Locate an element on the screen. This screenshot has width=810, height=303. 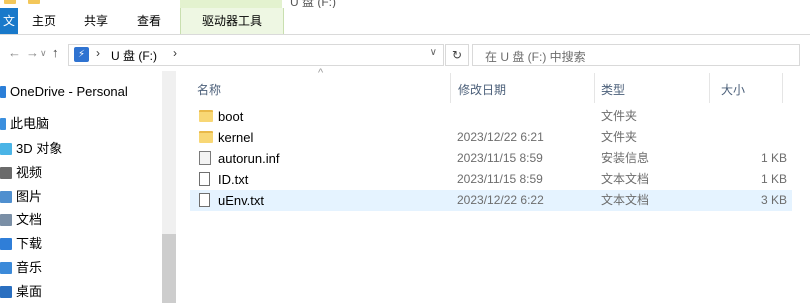
sidebar-item-music: 音乐 is located at coordinates (21, 268).